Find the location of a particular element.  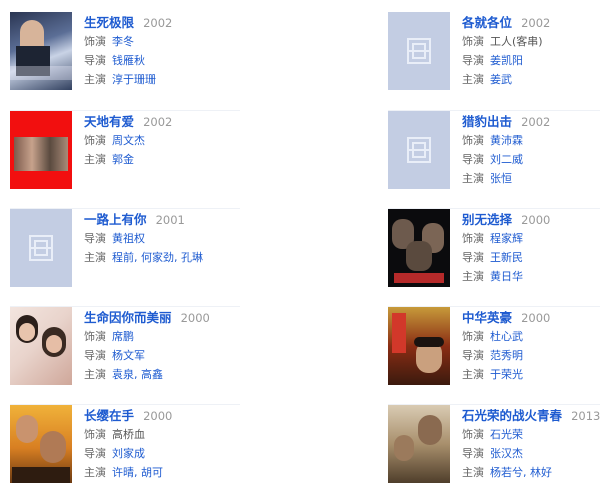

credit-value: 刘家成 is located at coordinates (128, 453).